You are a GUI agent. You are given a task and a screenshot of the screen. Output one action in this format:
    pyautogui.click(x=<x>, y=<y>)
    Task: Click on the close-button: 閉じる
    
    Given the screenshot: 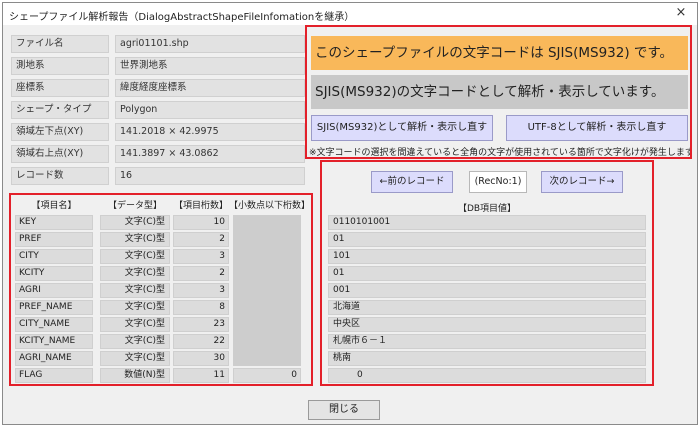 What is the action you would take?
    pyautogui.click(x=344, y=410)
    